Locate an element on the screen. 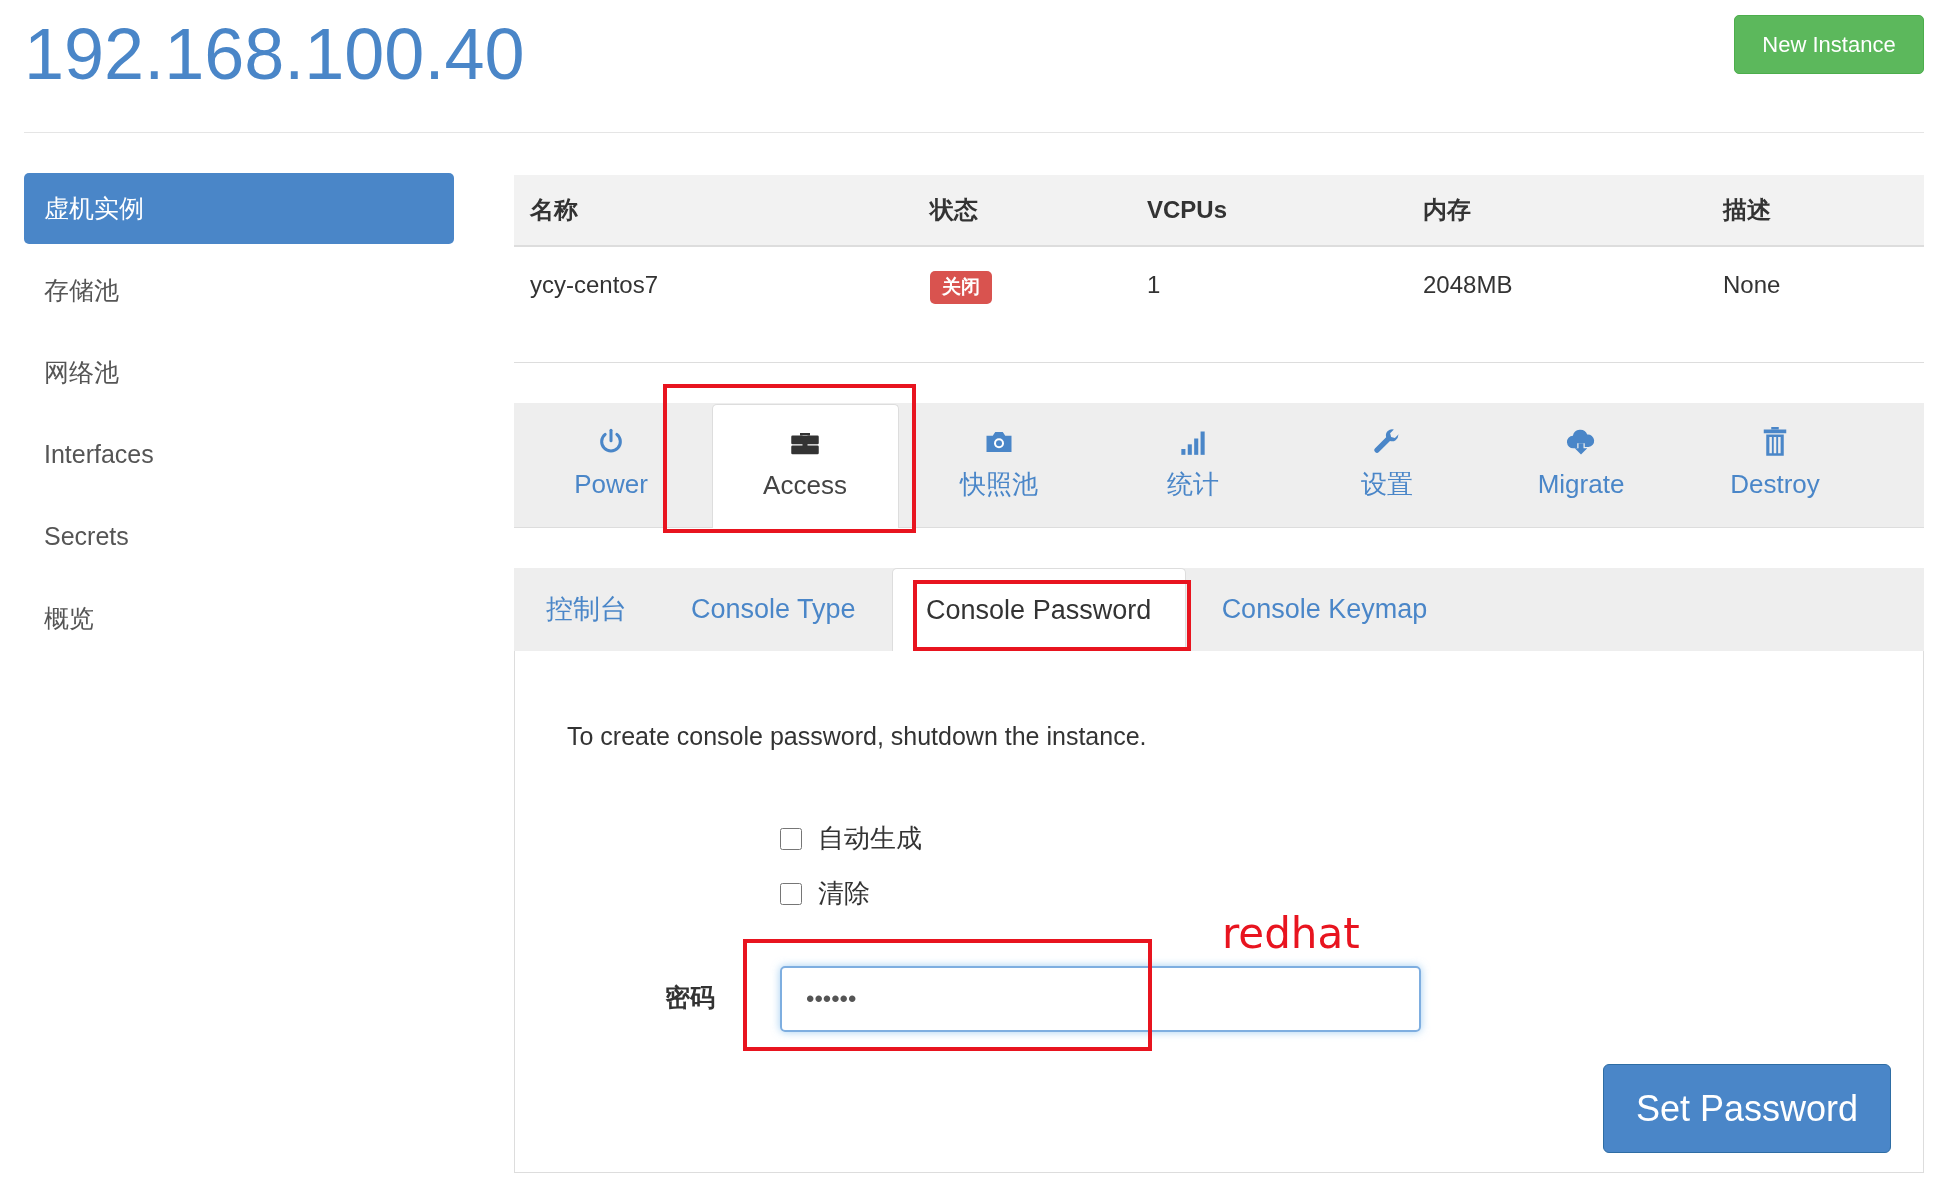  page-title: 192.168.100.40 is located at coordinates (274, 54).